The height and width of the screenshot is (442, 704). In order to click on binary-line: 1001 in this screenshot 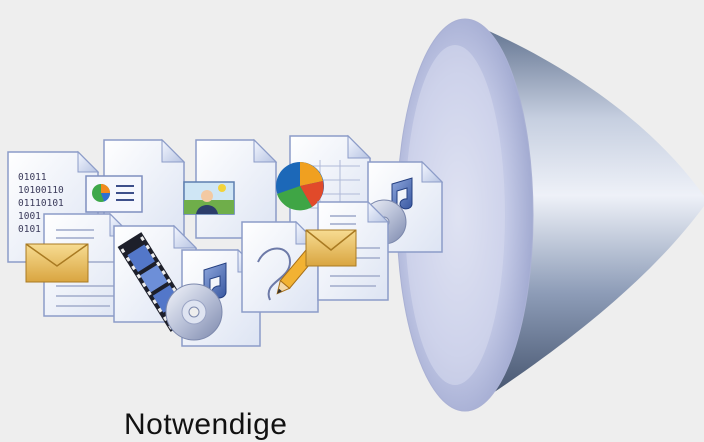, I will do `click(29, 216)`.